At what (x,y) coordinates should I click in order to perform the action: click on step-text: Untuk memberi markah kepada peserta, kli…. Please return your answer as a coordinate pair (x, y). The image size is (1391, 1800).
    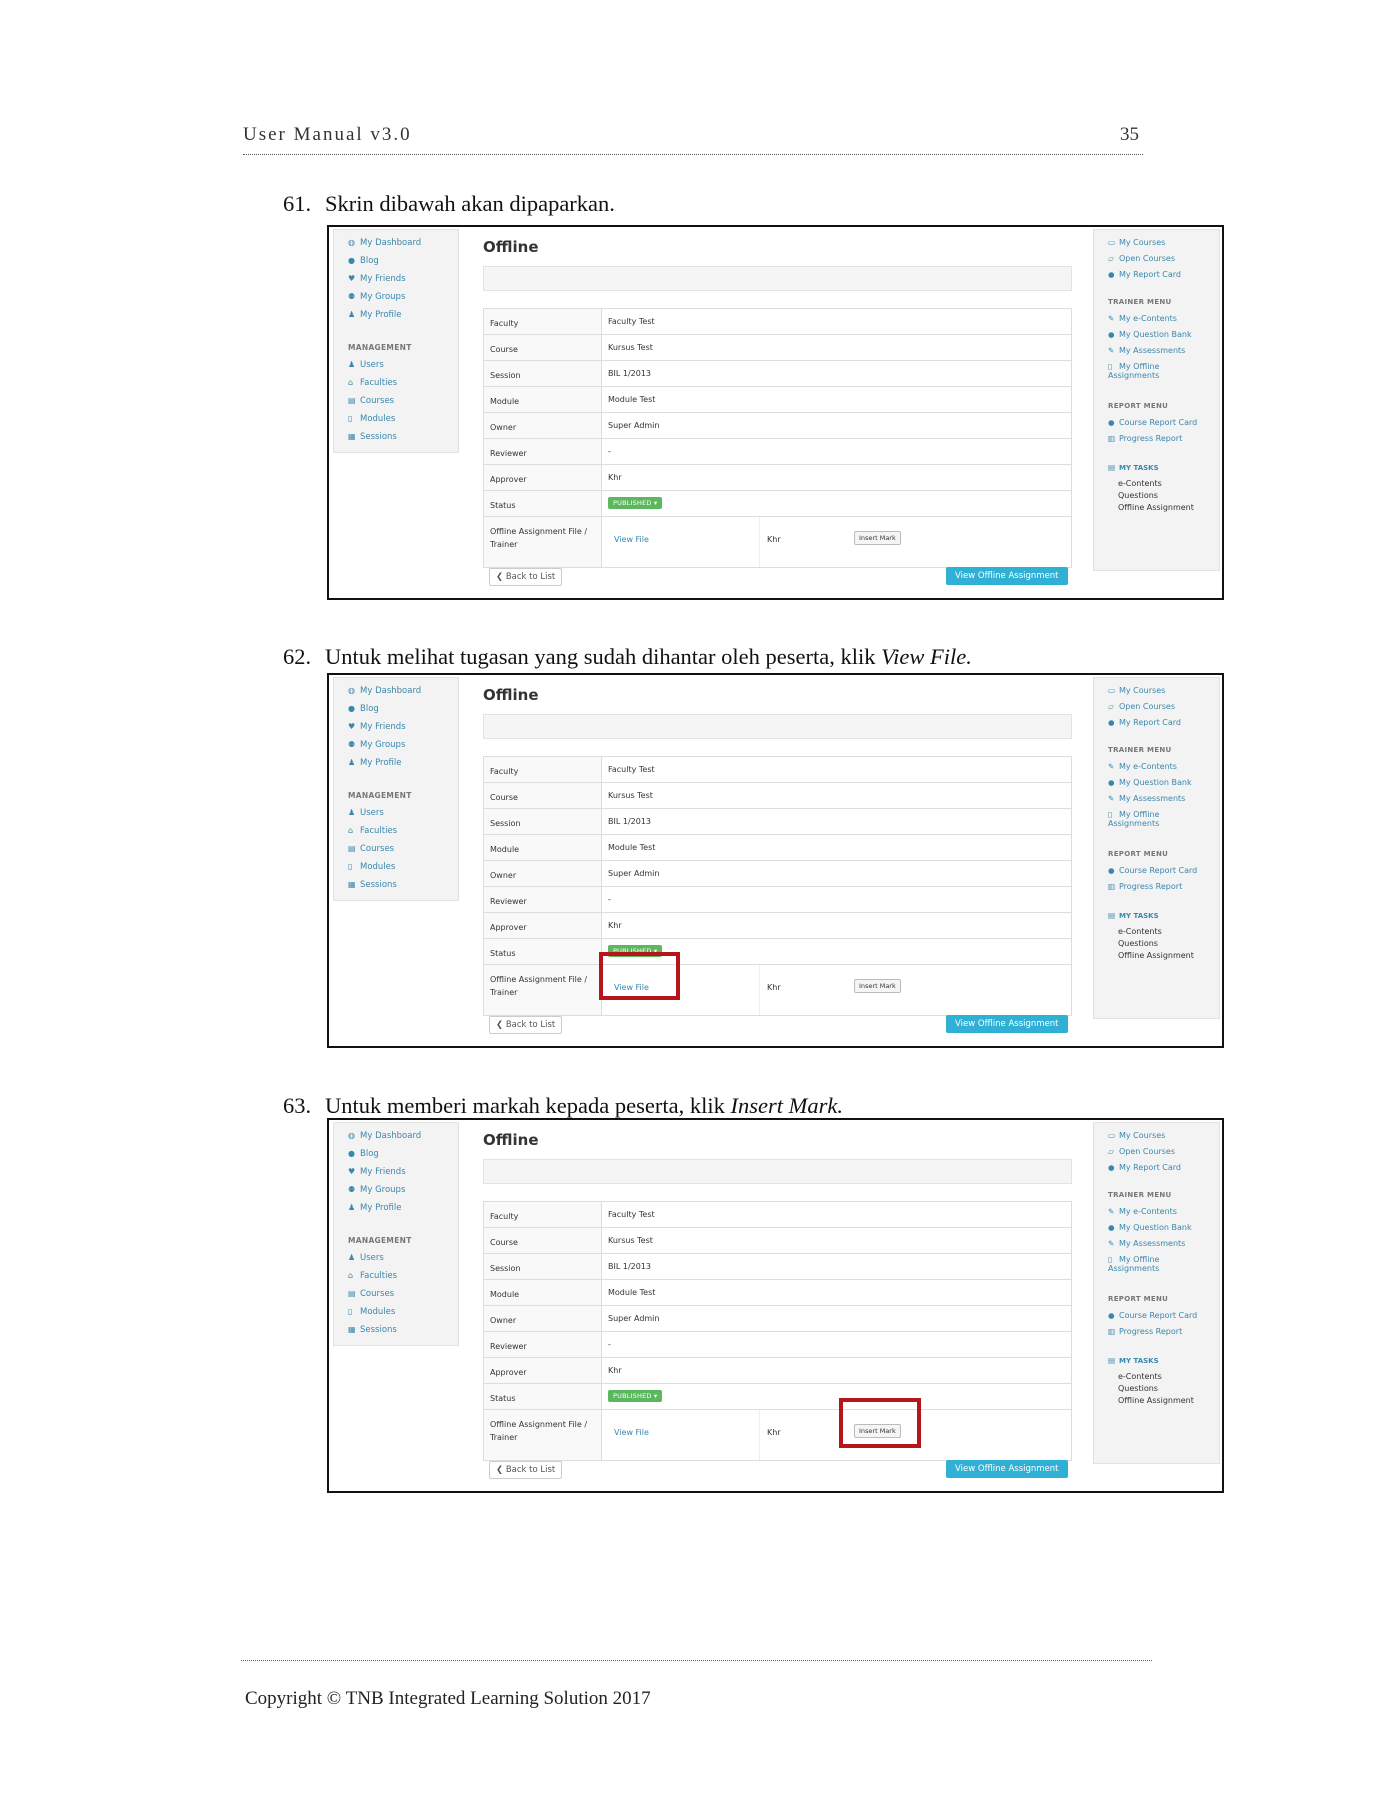
    Looking at the image, I should click on (528, 1105).